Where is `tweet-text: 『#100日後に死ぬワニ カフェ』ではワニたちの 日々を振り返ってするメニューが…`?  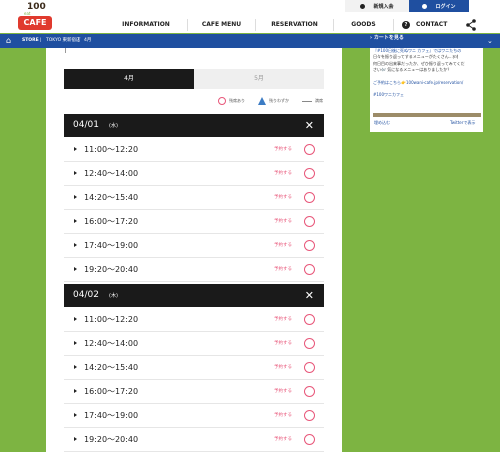
tweet-text: 『#100日後に死ぬワニ カフェ』ではワニたちの 日々を振り返ってするメニューが… is located at coordinates (427, 73).